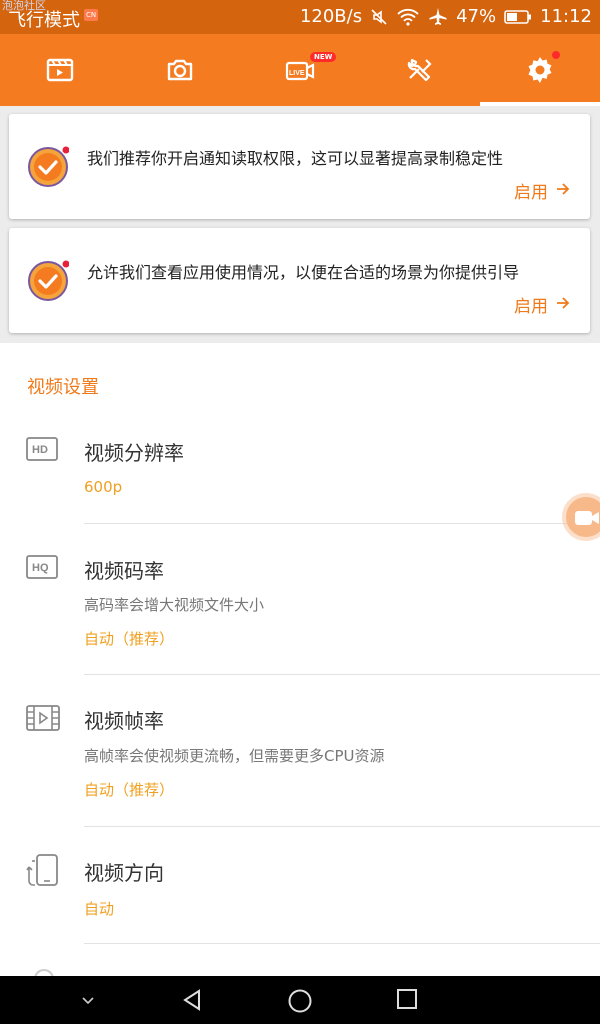  What do you see at coordinates (134, 453) in the screenshot?
I see `setting-title: 视频分辨率` at bounding box center [134, 453].